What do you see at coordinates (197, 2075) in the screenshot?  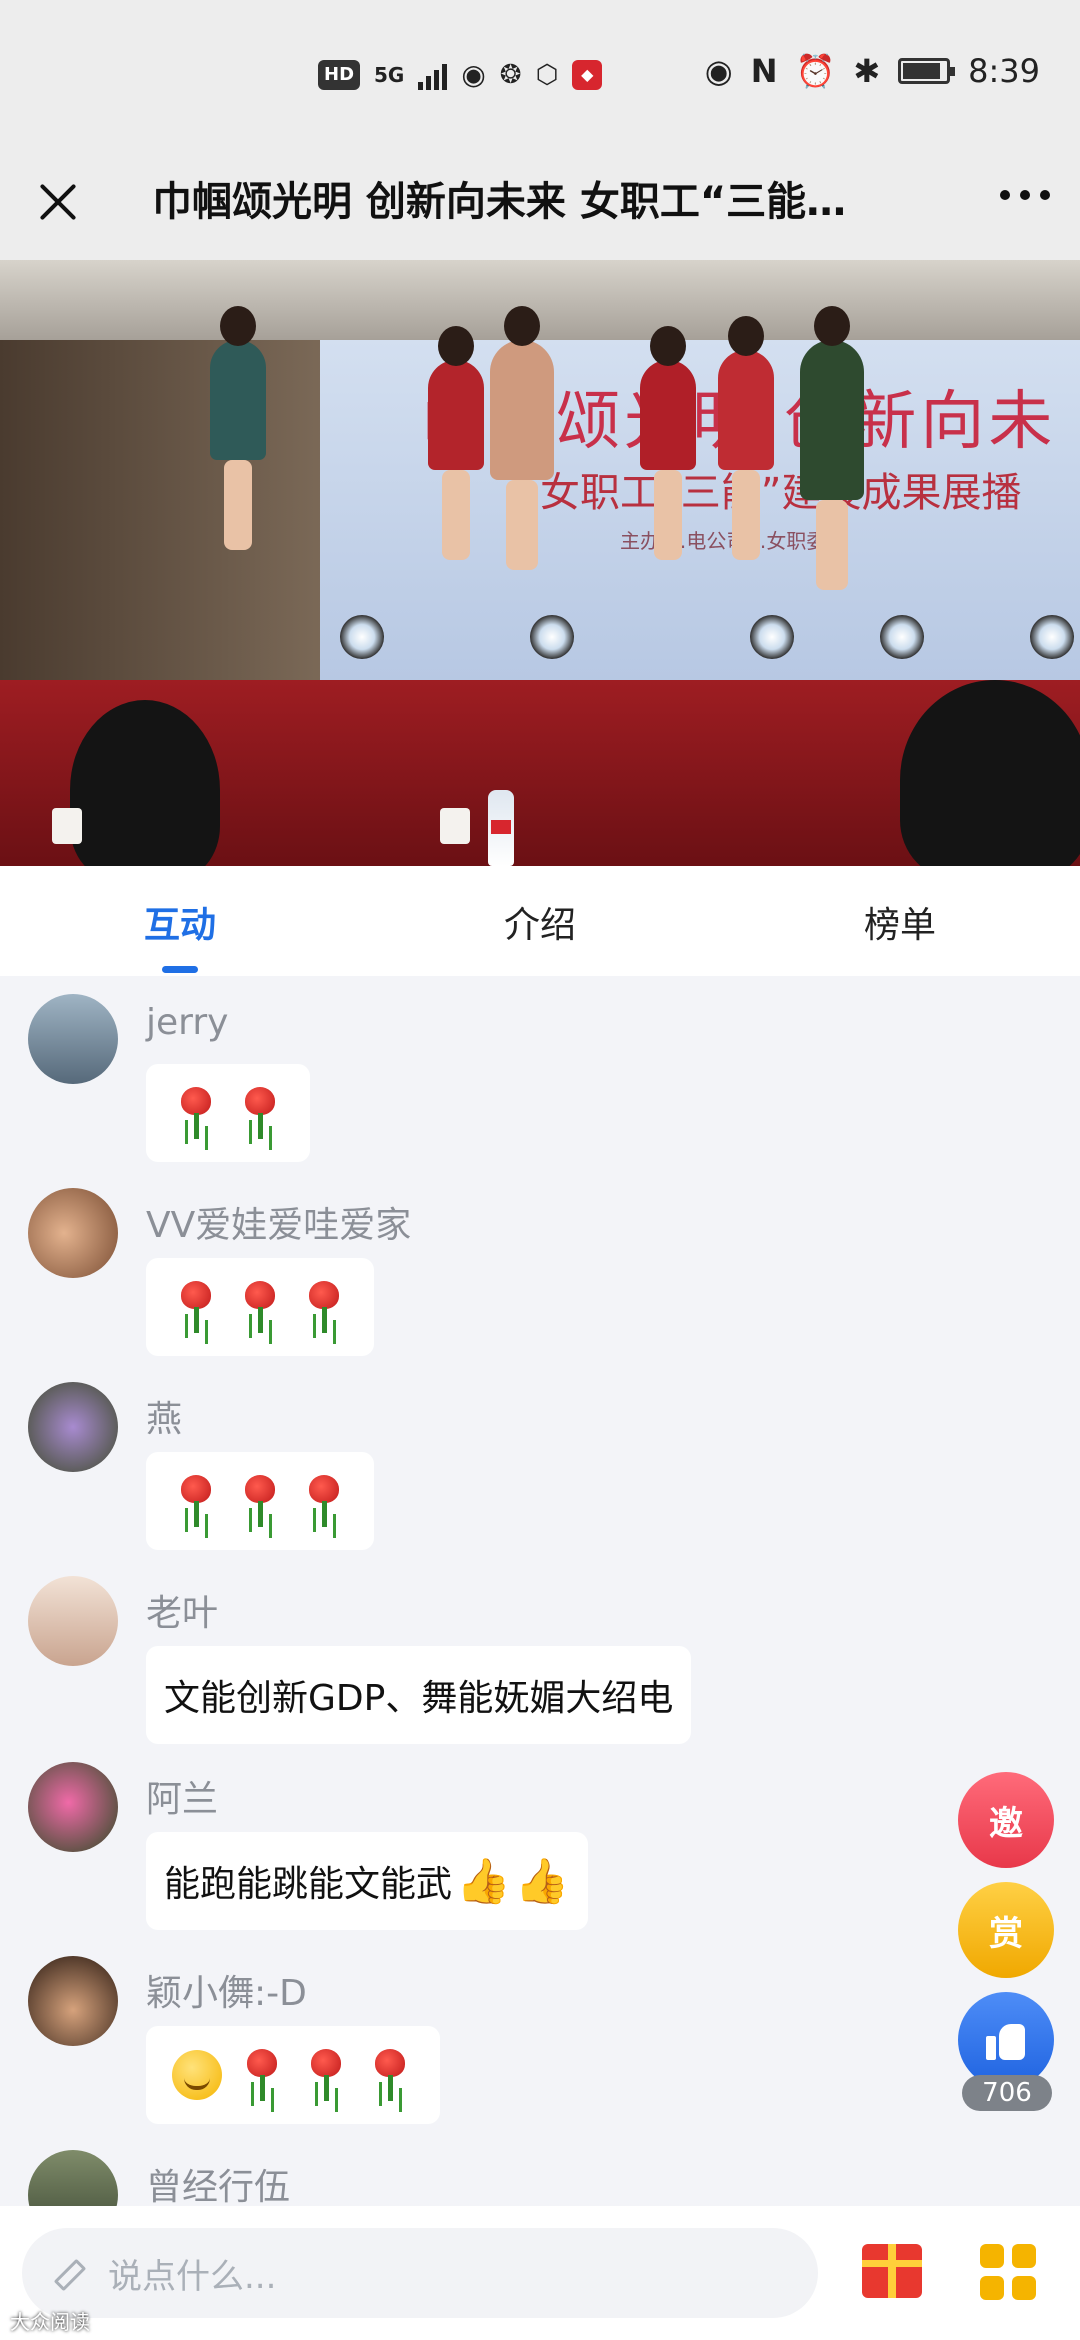 I see `smirk-emoji-icon` at bounding box center [197, 2075].